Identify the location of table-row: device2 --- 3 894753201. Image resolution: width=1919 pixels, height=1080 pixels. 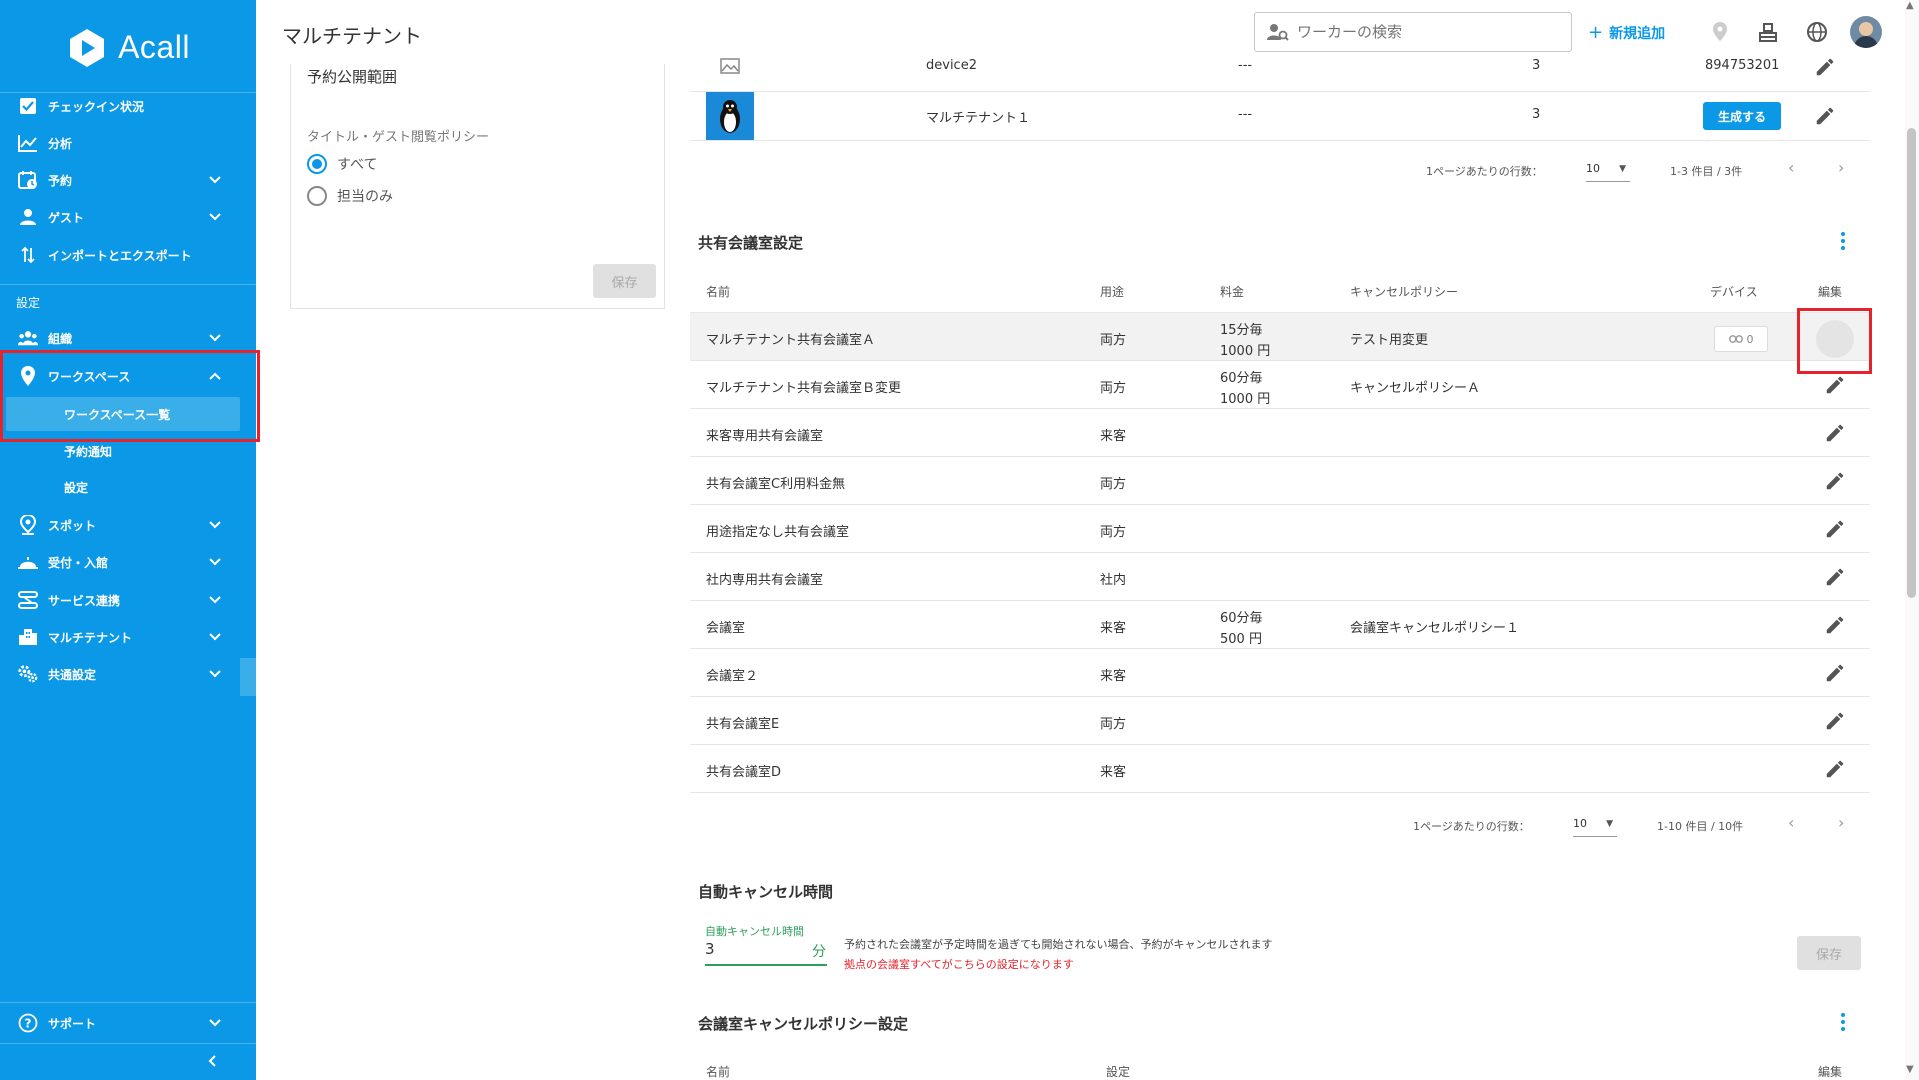
(1280, 71).